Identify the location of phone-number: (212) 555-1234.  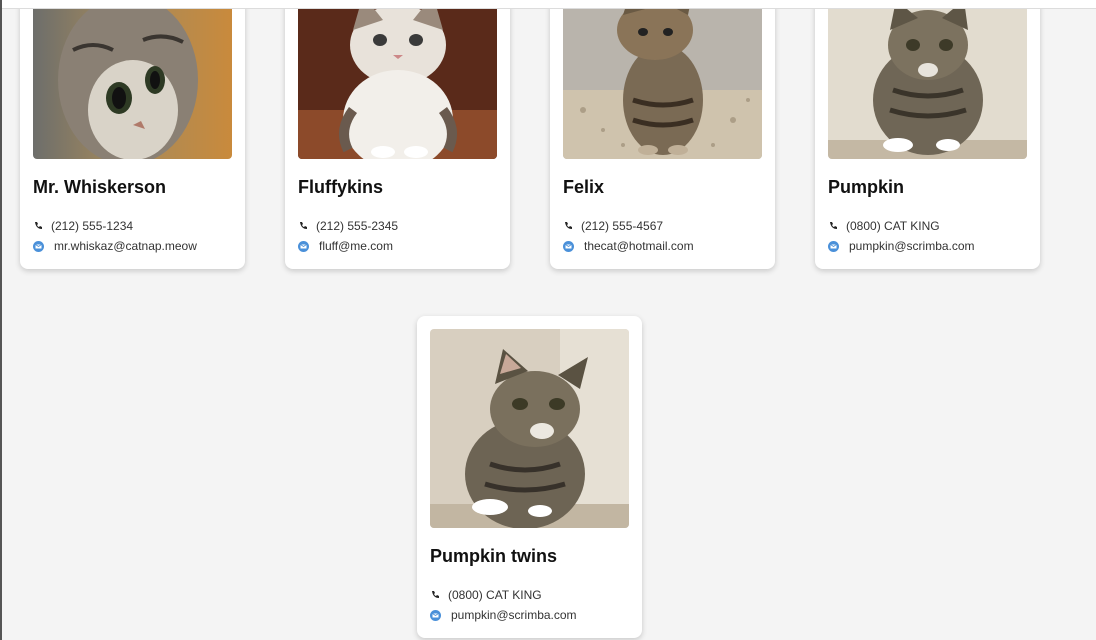
(92, 226).